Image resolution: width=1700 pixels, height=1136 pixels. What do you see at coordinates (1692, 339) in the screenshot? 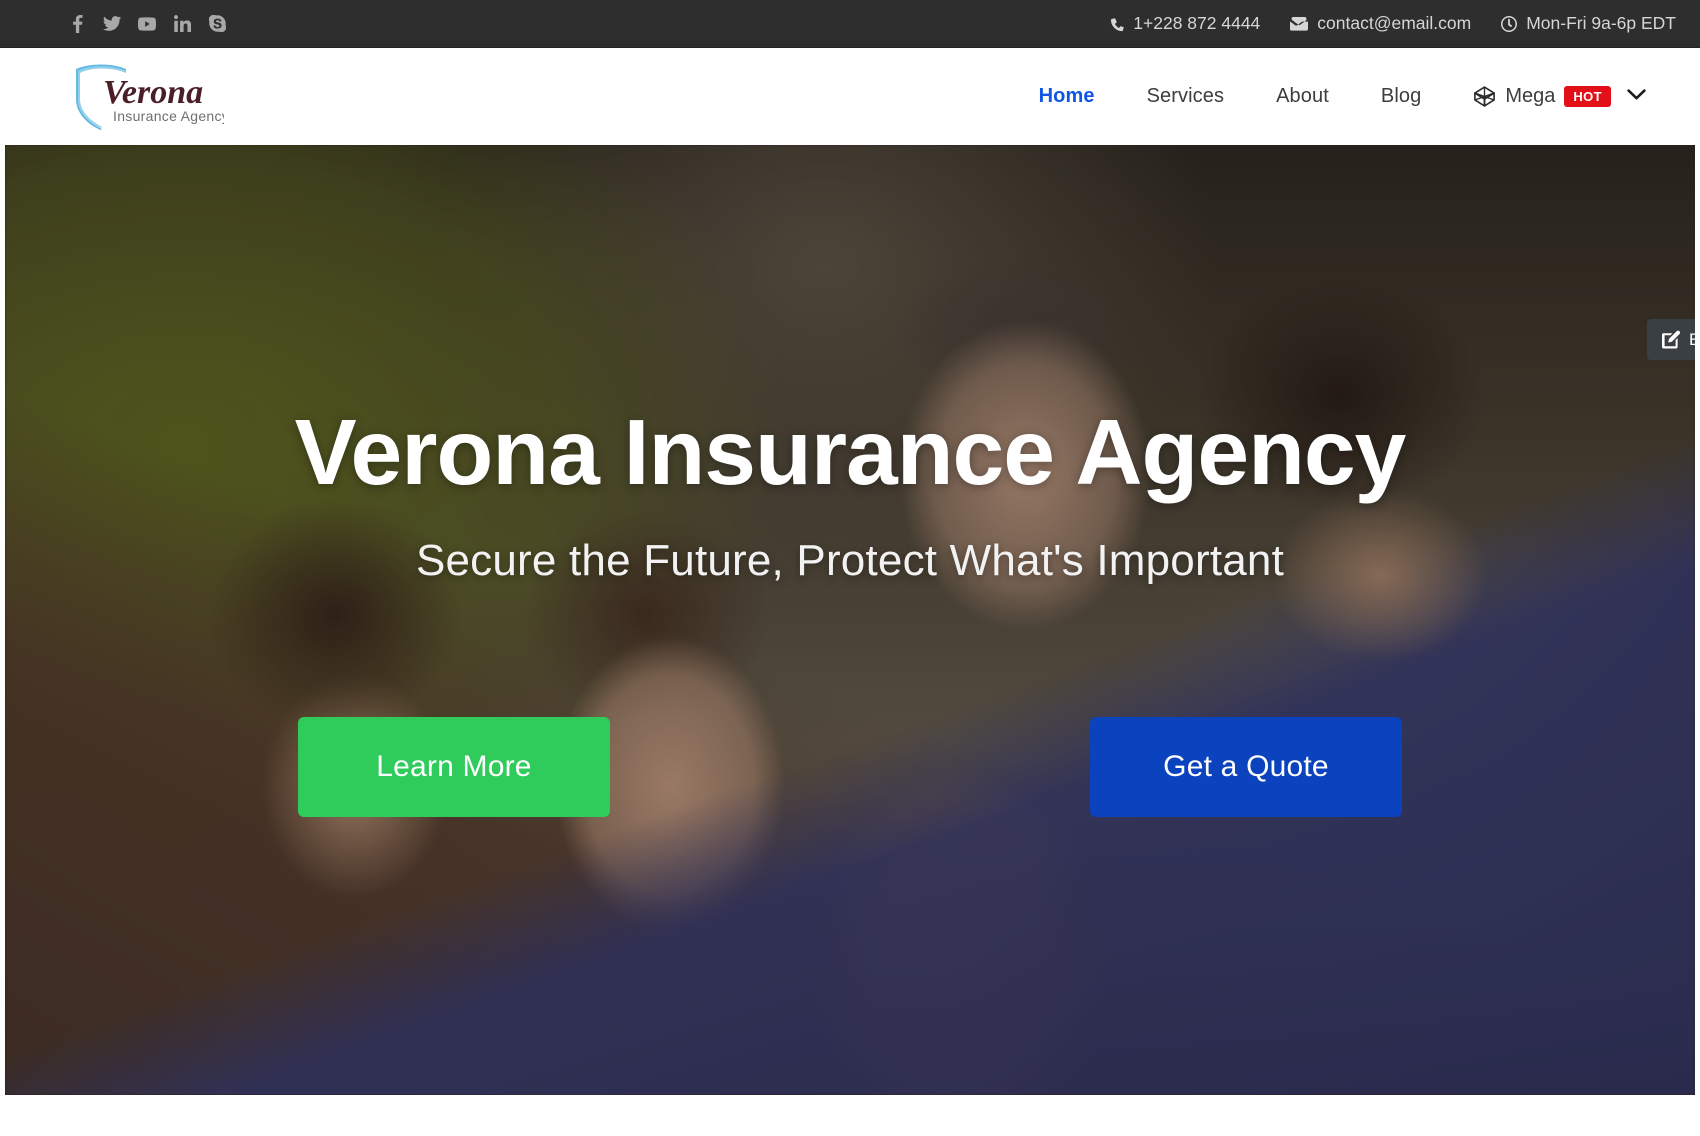
I see `edit-page-label: Edit` at bounding box center [1692, 339].